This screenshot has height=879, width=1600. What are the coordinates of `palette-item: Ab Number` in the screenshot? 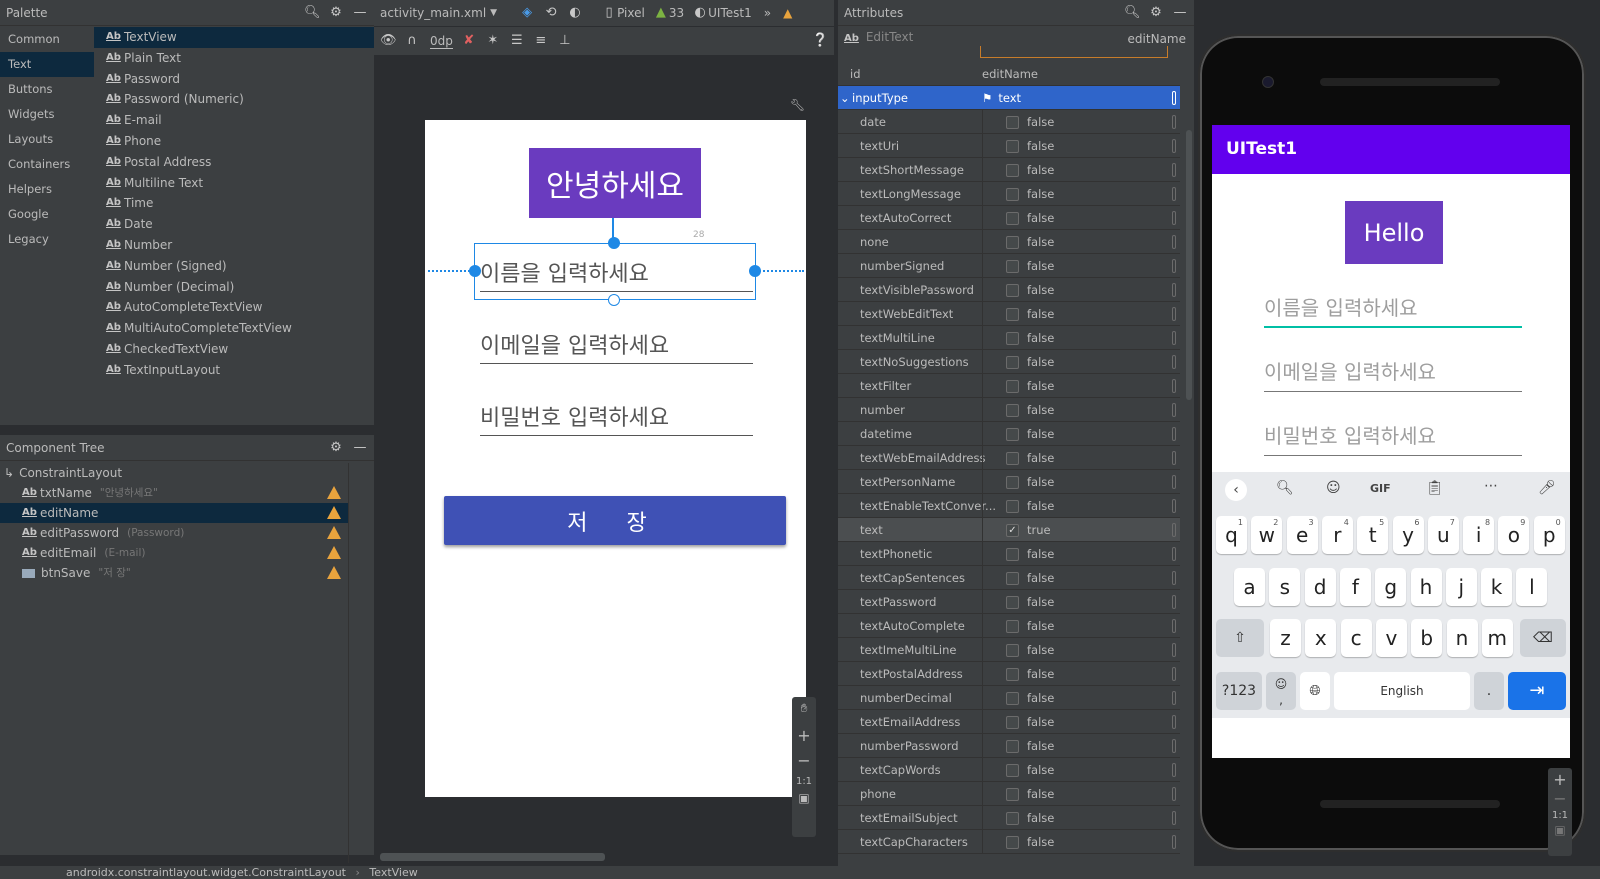 It's located at (234, 245).